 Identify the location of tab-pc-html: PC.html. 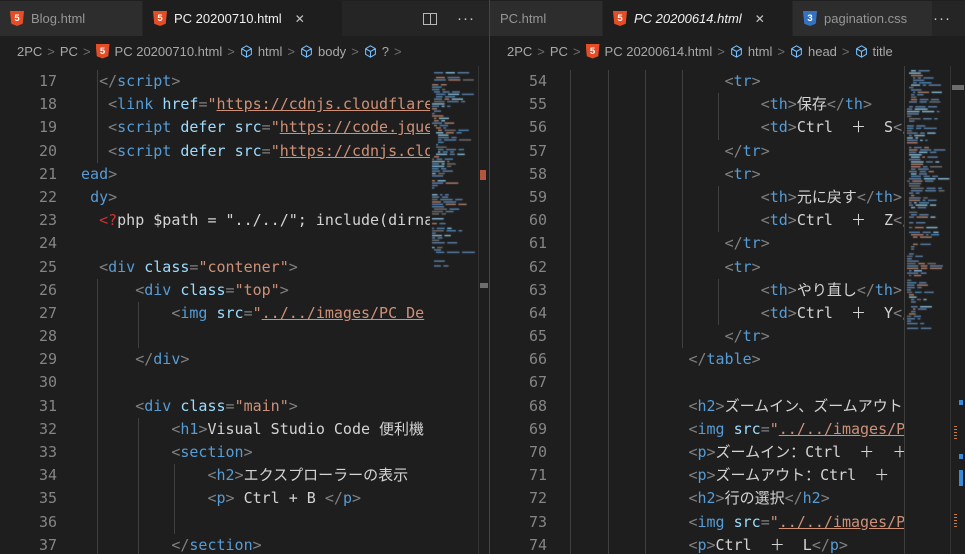
(546, 18).